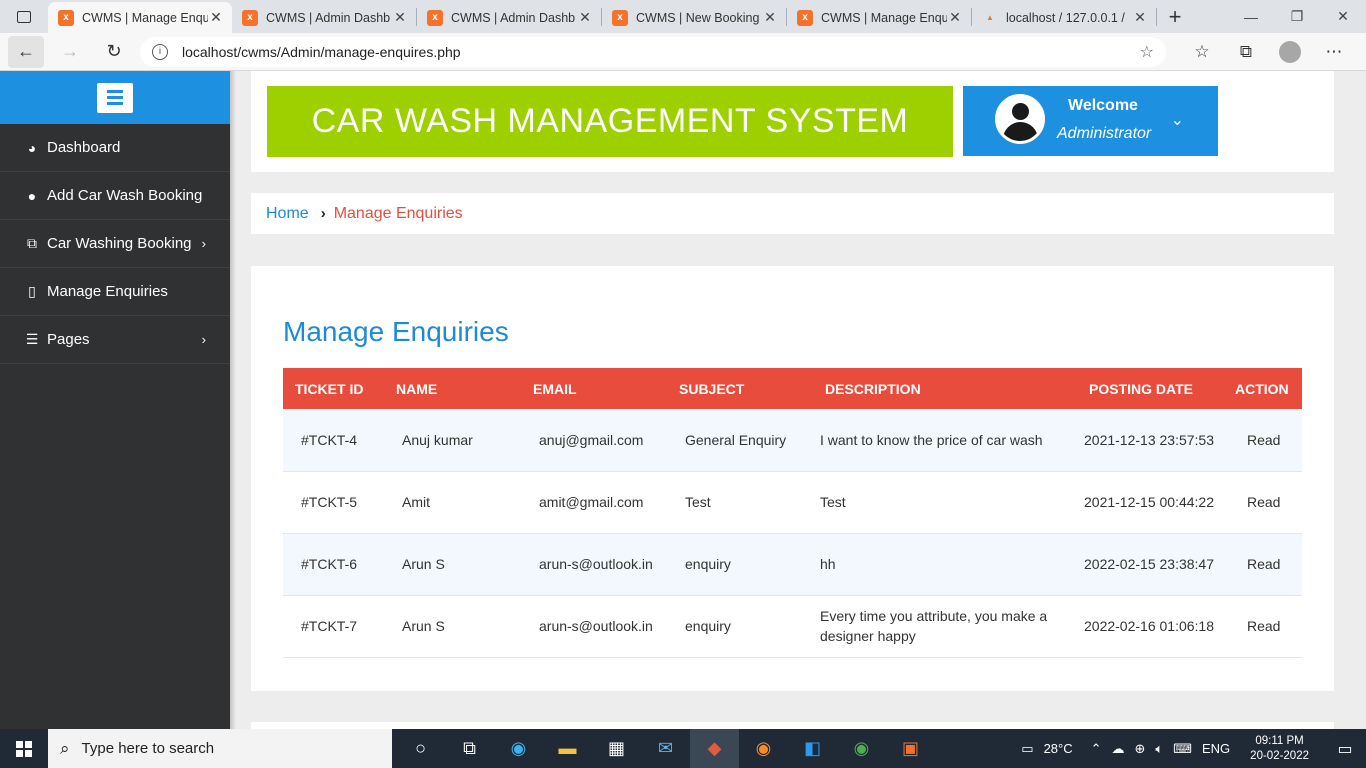 This screenshot has width=1366, height=768. Describe the element at coordinates (1058, 748) in the screenshot. I see `temperature: 28°C` at that location.